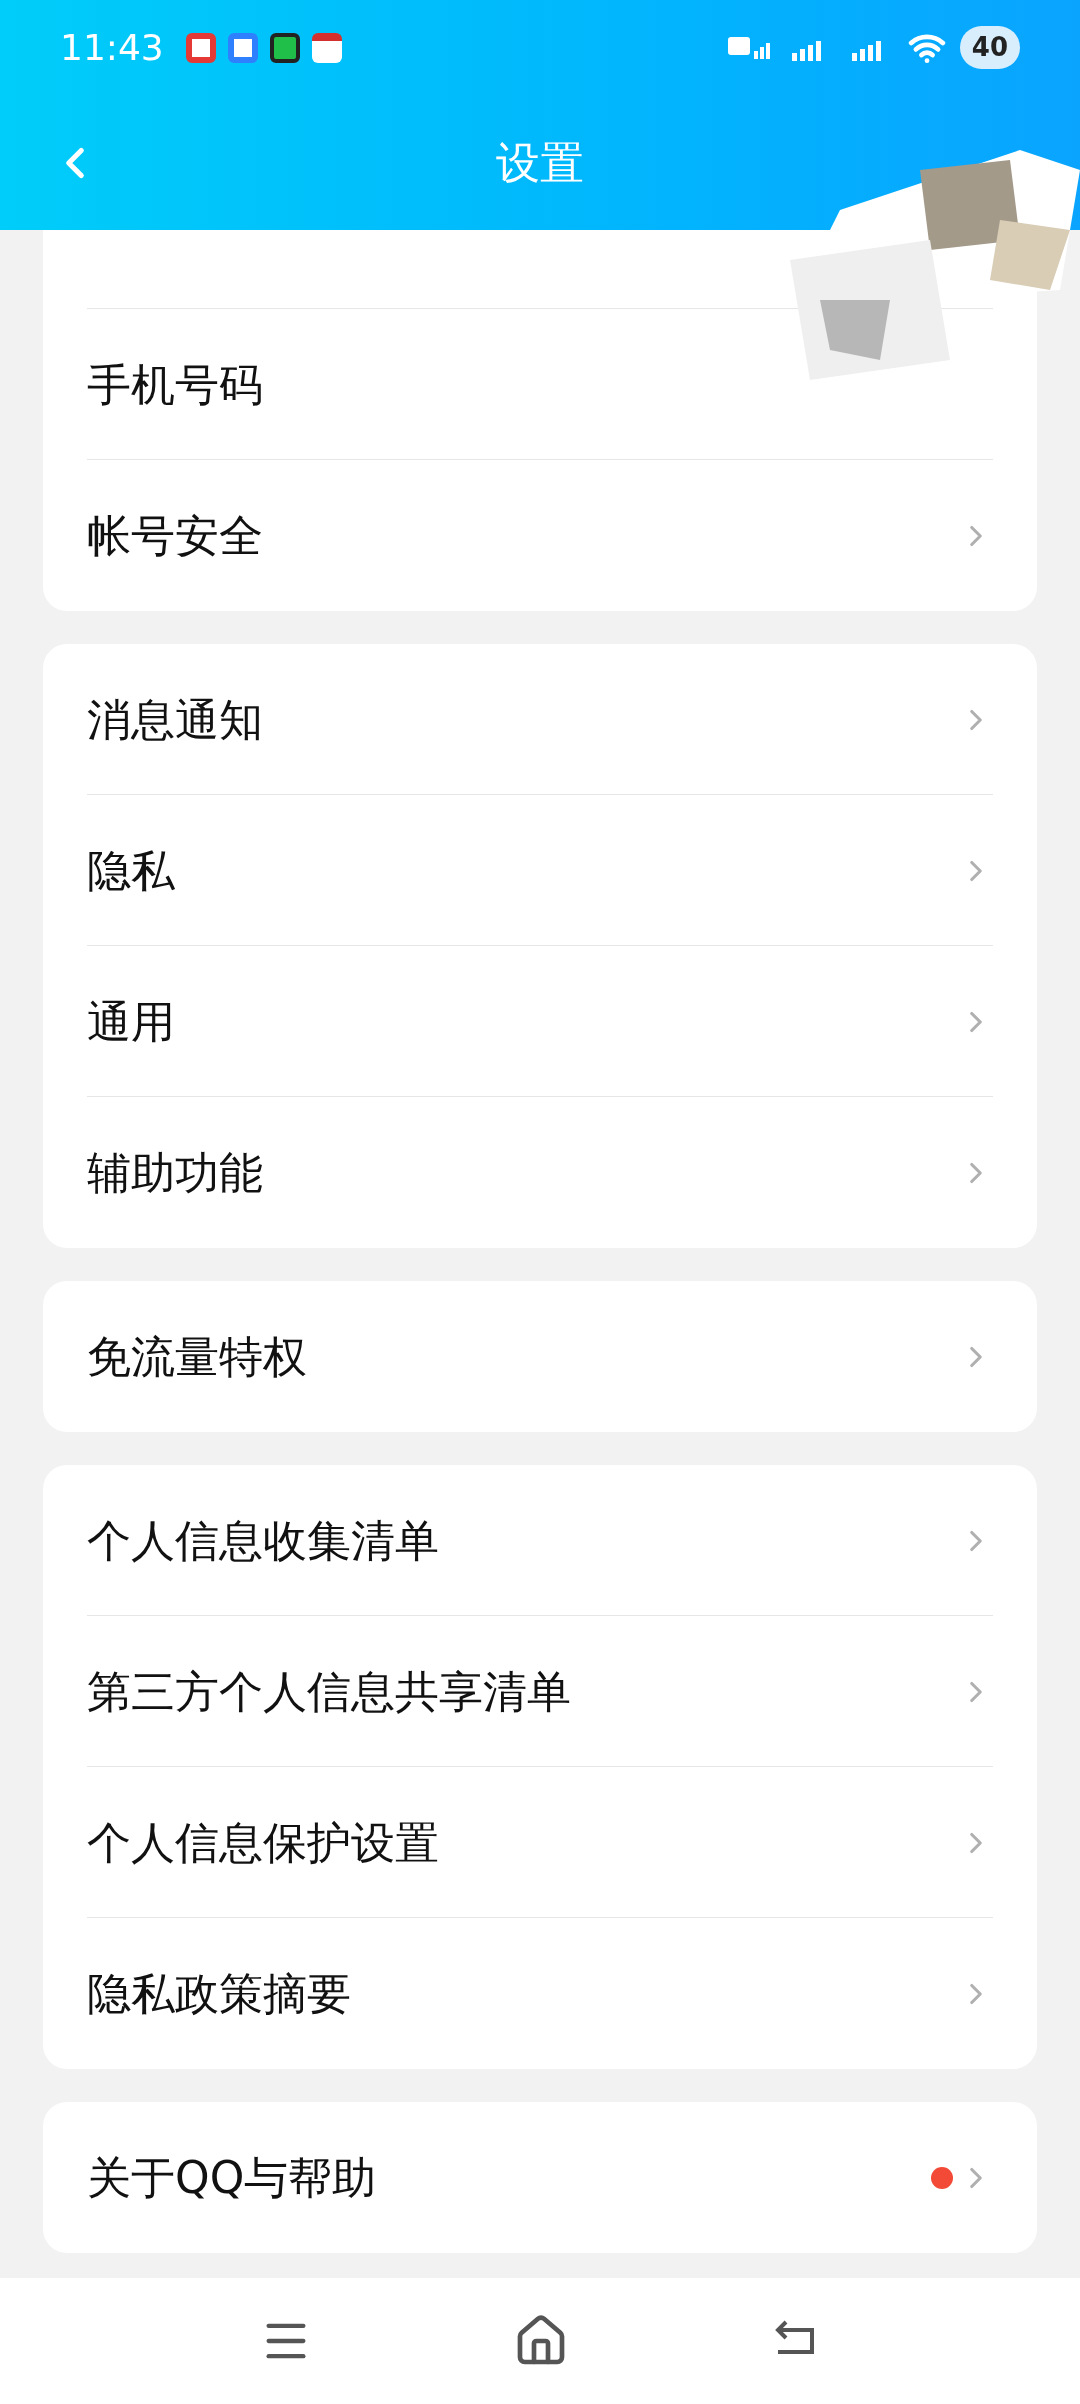 This screenshot has width=1080, height=2404. What do you see at coordinates (540, 1540) in the screenshot?
I see `settings-row: 个人信息收集清单` at bounding box center [540, 1540].